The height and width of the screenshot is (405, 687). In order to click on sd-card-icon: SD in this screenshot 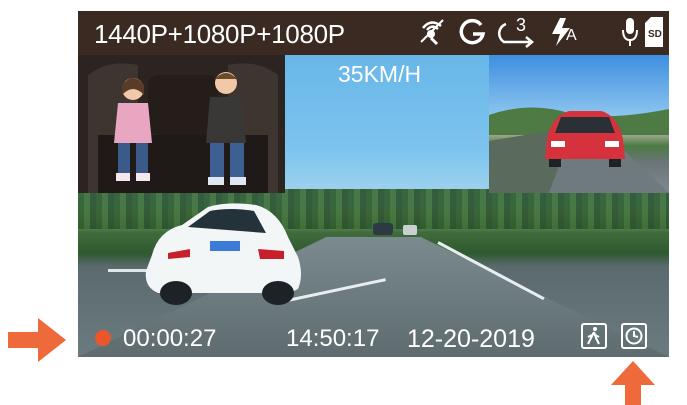, I will do `click(654, 32)`.